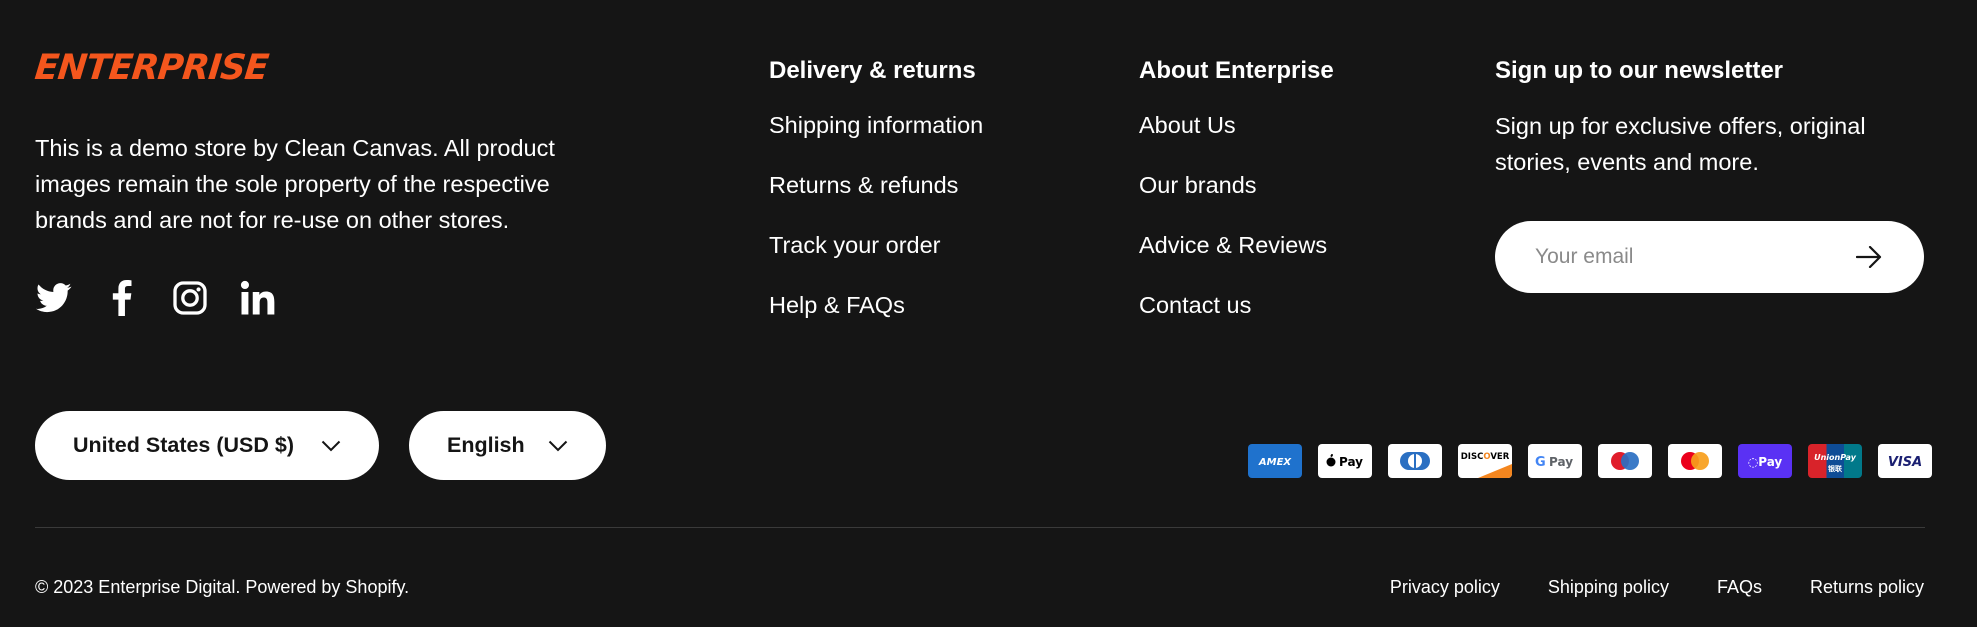 This screenshot has height=627, width=1977. I want to click on link-shipping-information: Shipping information, so click(876, 138).